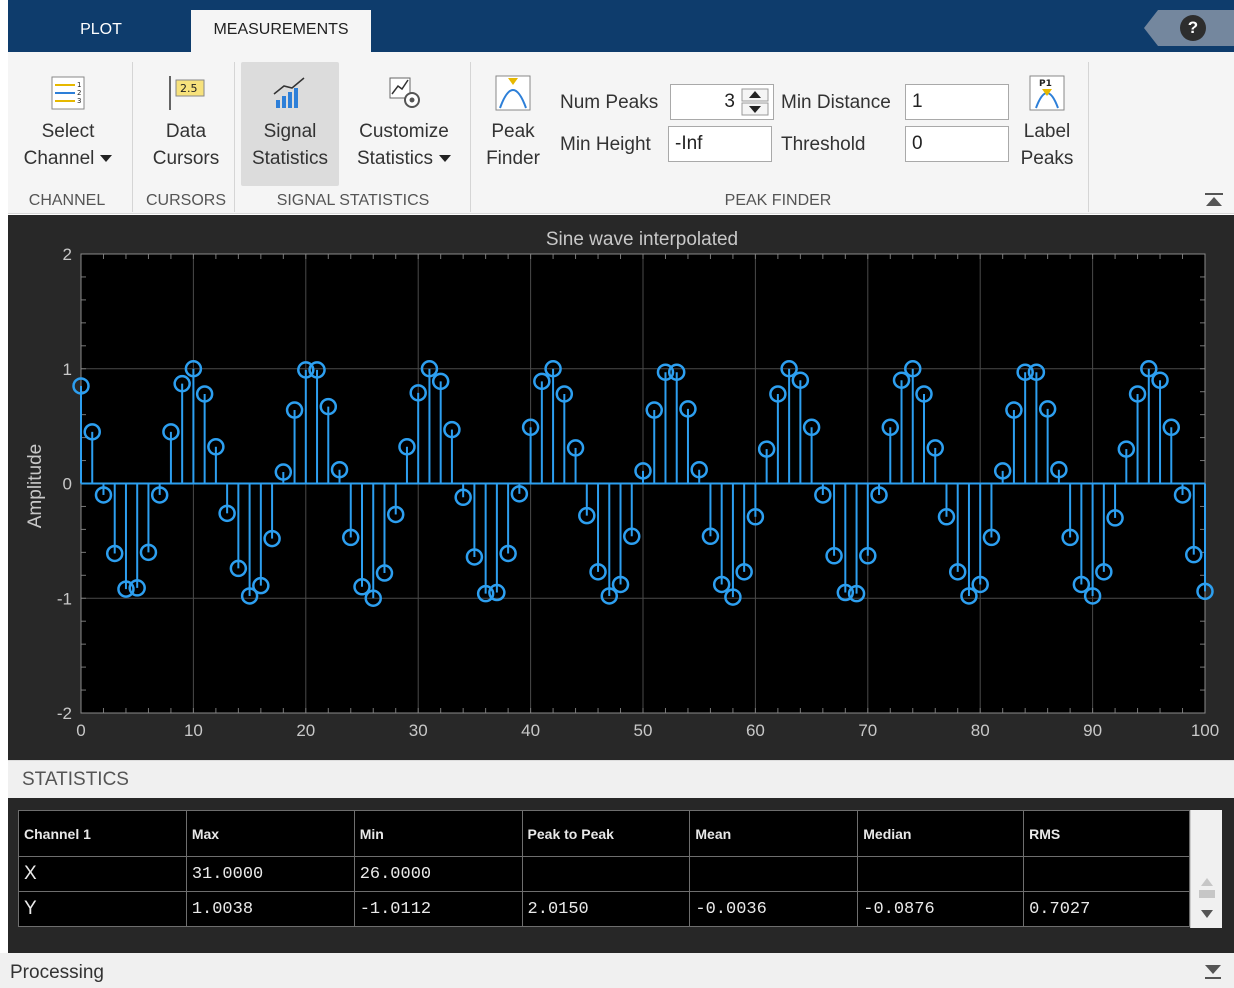 The width and height of the screenshot is (1234, 988). Describe the element at coordinates (59, 158) in the screenshot. I see `select-channel-label-2: Channel` at that location.